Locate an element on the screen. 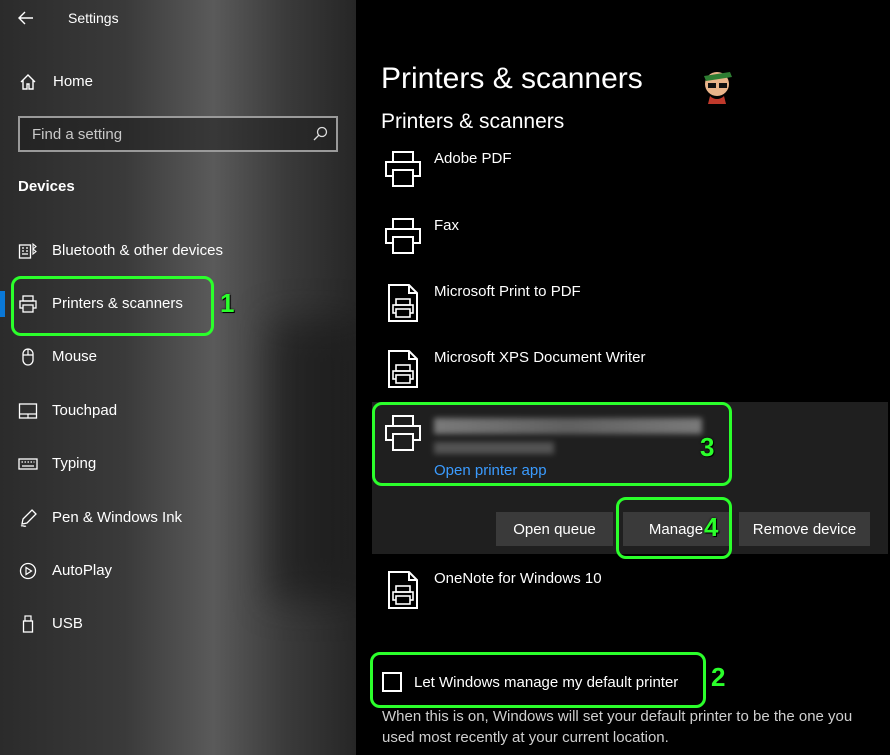 The image size is (890, 755). search-input is located at coordinates (167, 134).